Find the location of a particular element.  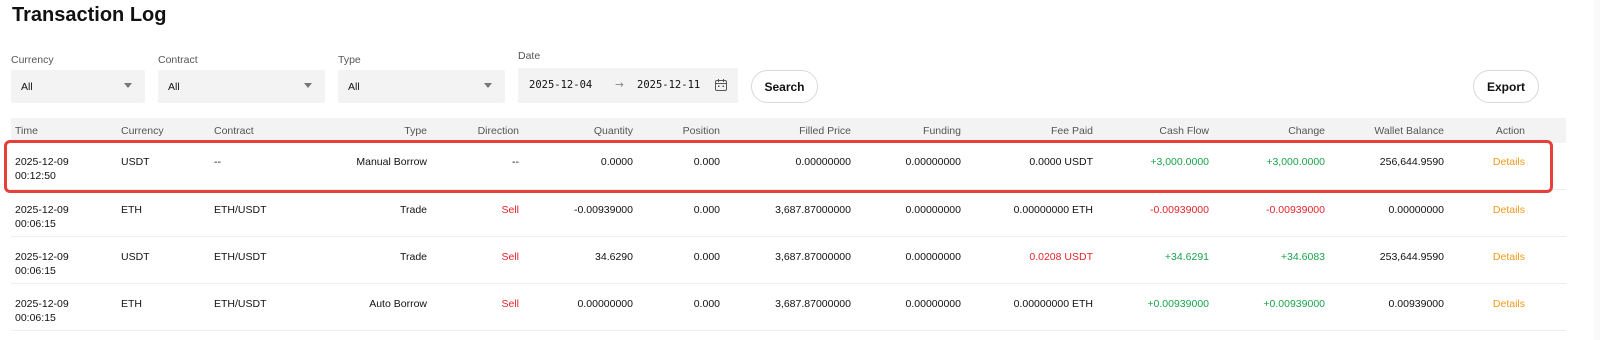

row-quantity: -0.00939000 is located at coordinates (603, 210).